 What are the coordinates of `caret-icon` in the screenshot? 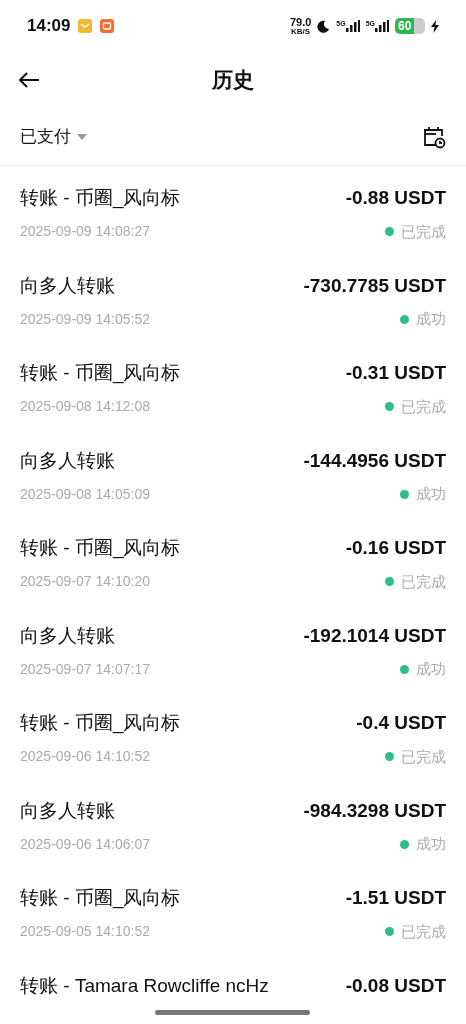 It's located at (82, 136).